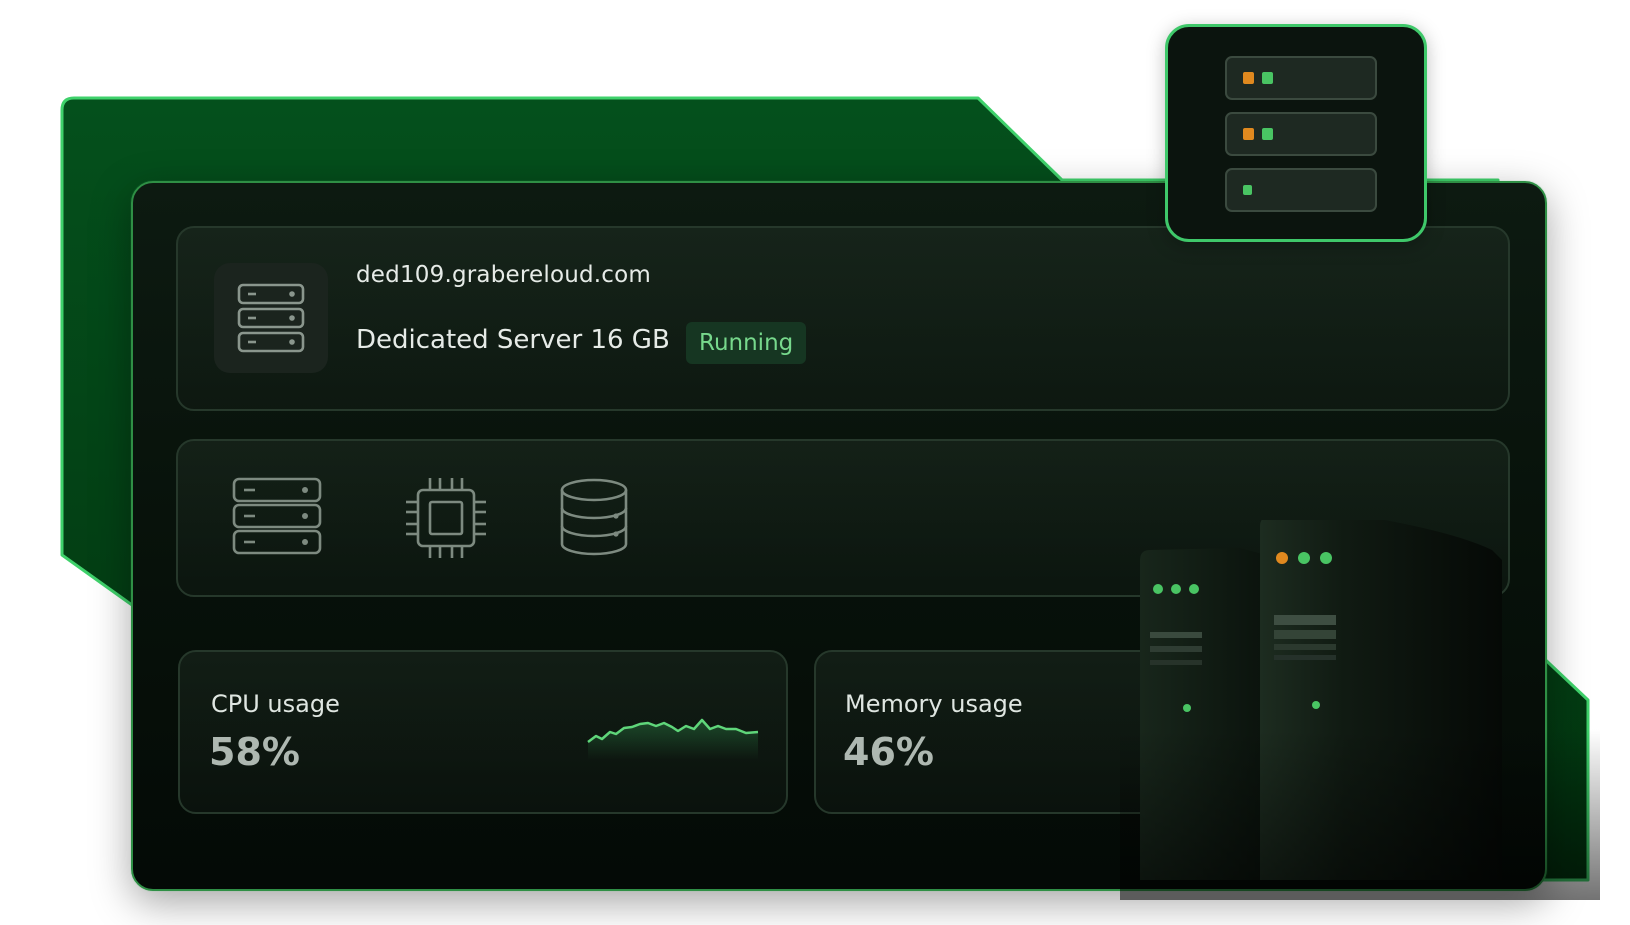 The height and width of the screenshot is (925, 1630). Describe the element at coordinates (513, 340) in the screenshot. I see `server-plan: Dedicated Server 16 GB` at that location.